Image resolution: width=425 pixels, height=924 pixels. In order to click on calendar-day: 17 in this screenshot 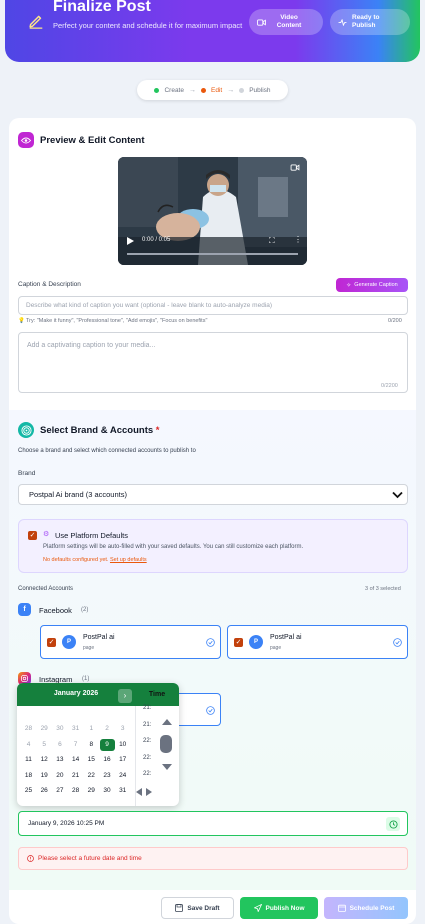, I will do `click(122, 760)`.